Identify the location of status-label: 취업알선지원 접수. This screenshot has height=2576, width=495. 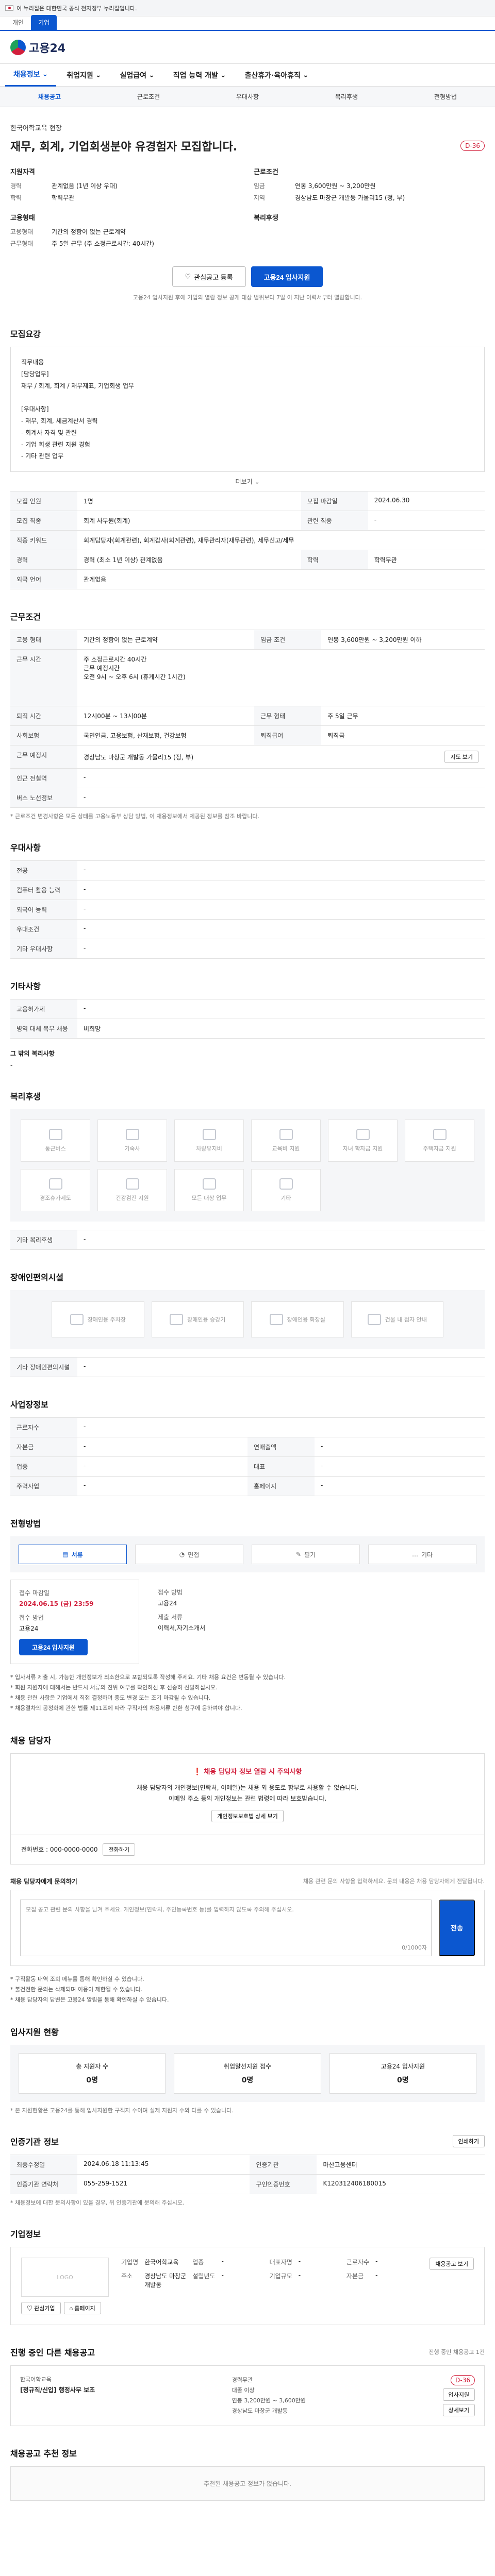
(247, 2067).